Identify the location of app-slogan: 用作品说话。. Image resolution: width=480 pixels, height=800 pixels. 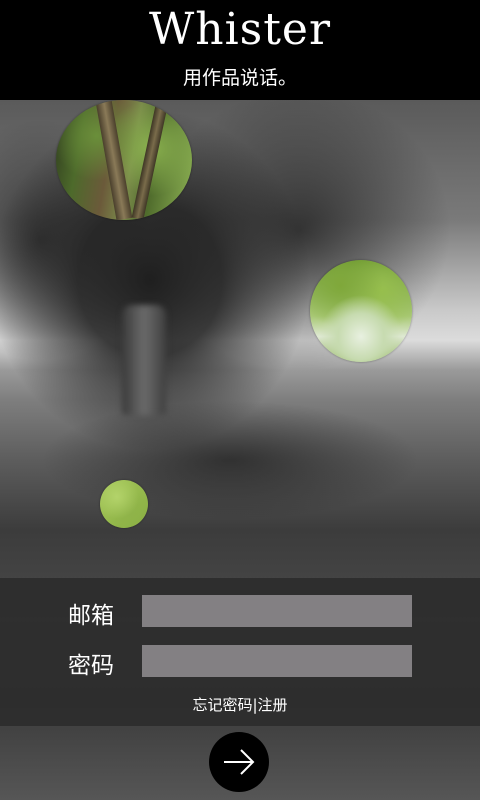
(239, 78).